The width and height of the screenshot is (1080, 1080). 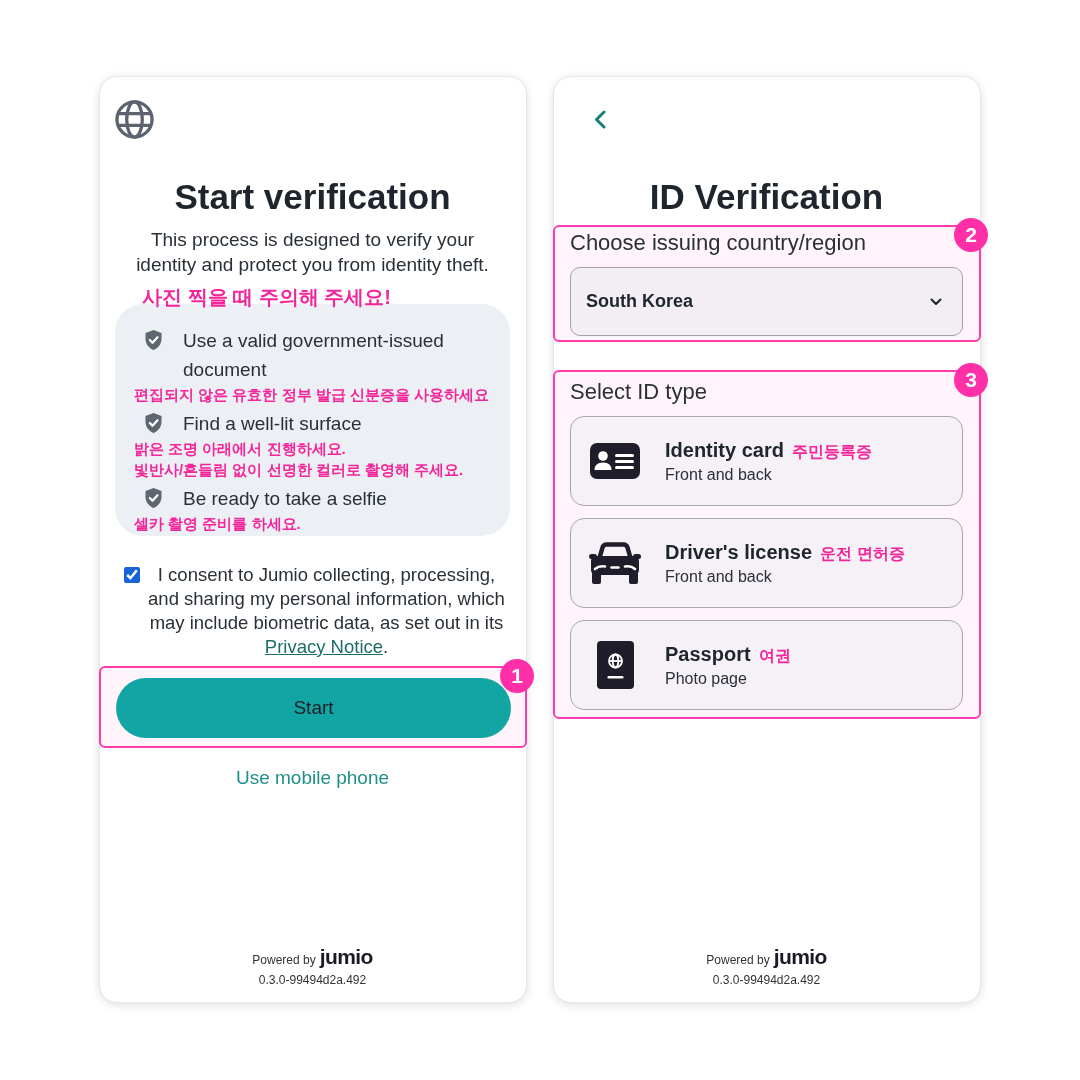 What do you see at coordinates (936, 301) in the screenshot?
I see `chevron-down-icon` at bounding box center [936, 301].